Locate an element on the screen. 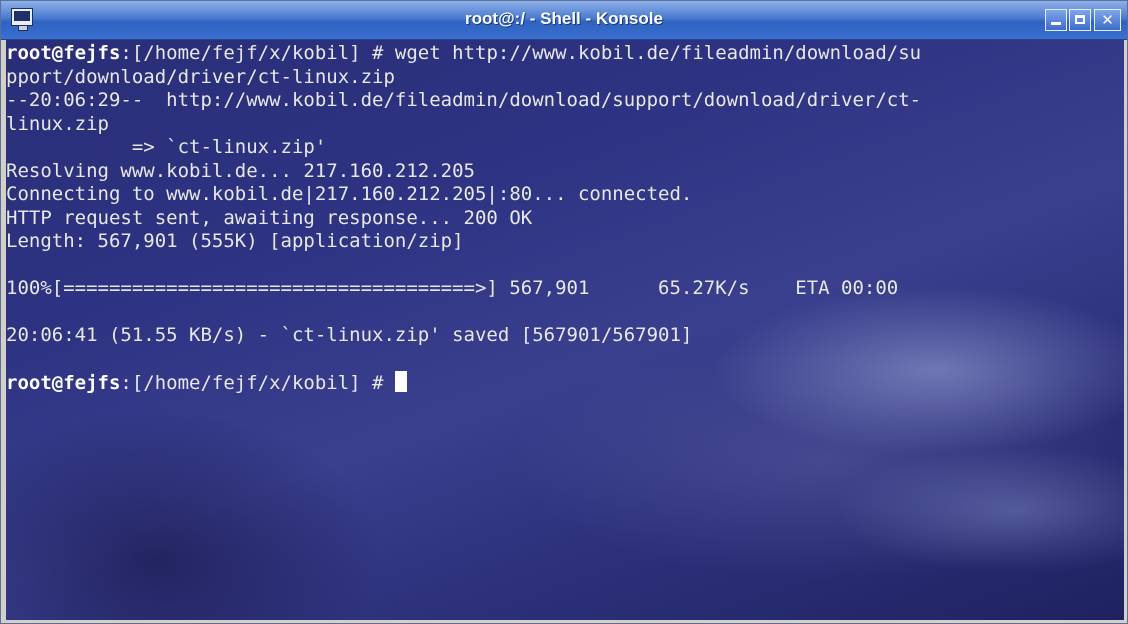 The height and width of the screenshot is (624, 1128). title-bar: root@:/ - Shell - Konsole ✕ is located at coordinates (564, 20).